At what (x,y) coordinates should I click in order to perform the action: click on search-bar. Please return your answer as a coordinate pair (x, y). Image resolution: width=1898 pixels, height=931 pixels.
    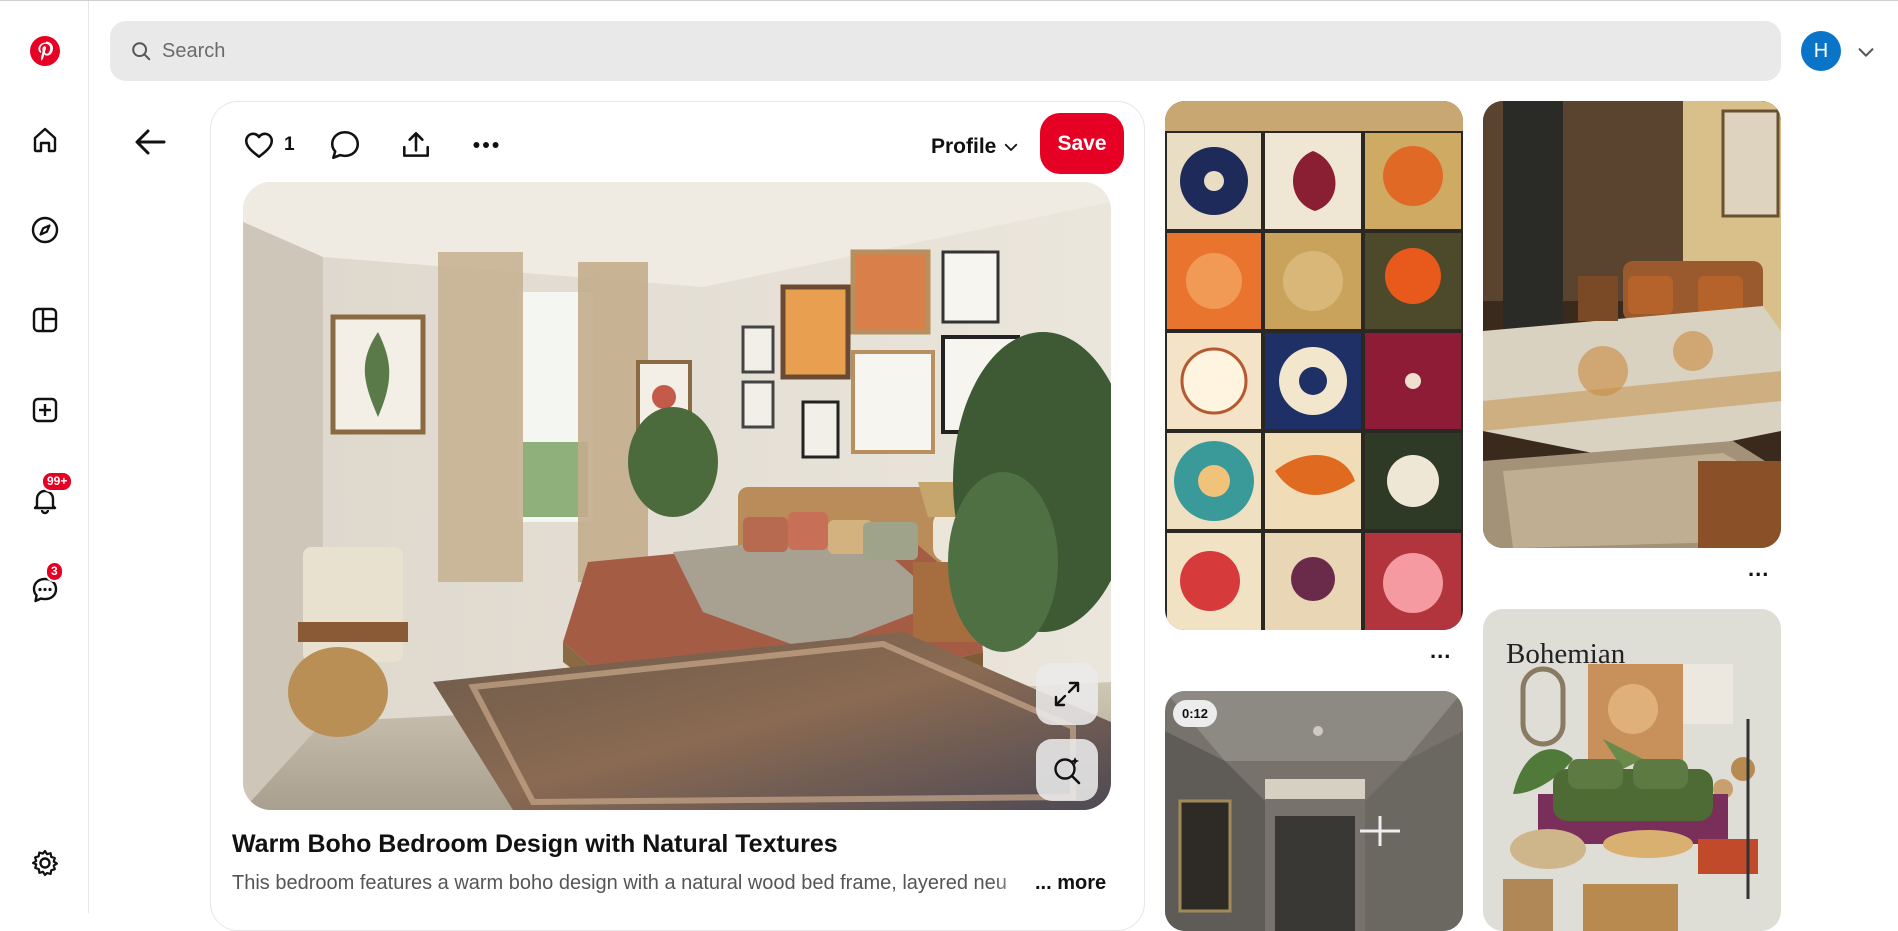
    Looking at the image, I should click on (945, 51).